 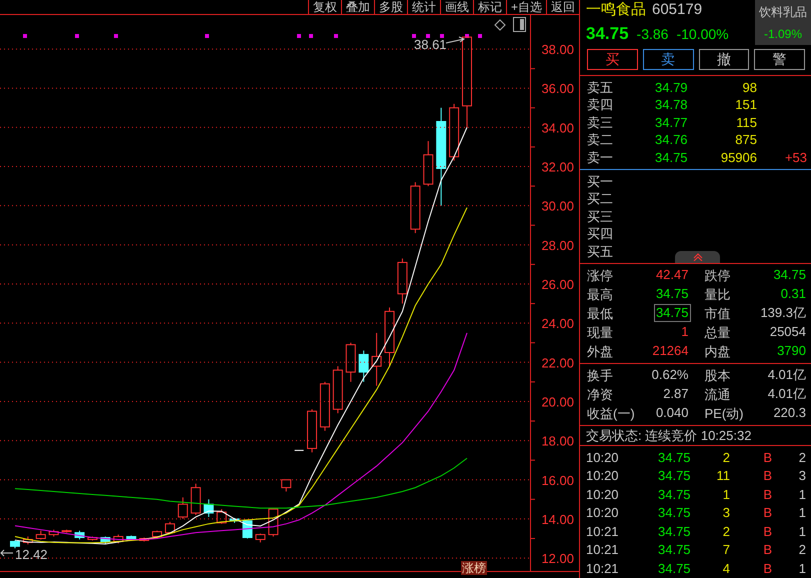 I want to click on toolbar-button: 多股, so click(x=390, y=7).